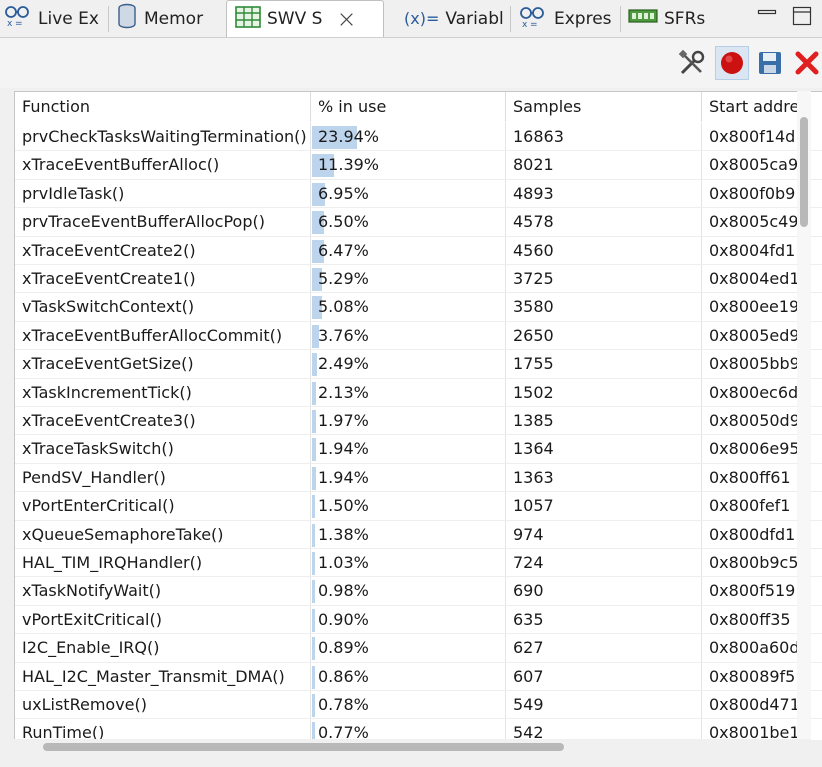  Describe the element at coordinates (418, 506) in the screenshot. I see `table-row: vPortEnterCritical() 1.50% 1057 0x800fef1` at that location.